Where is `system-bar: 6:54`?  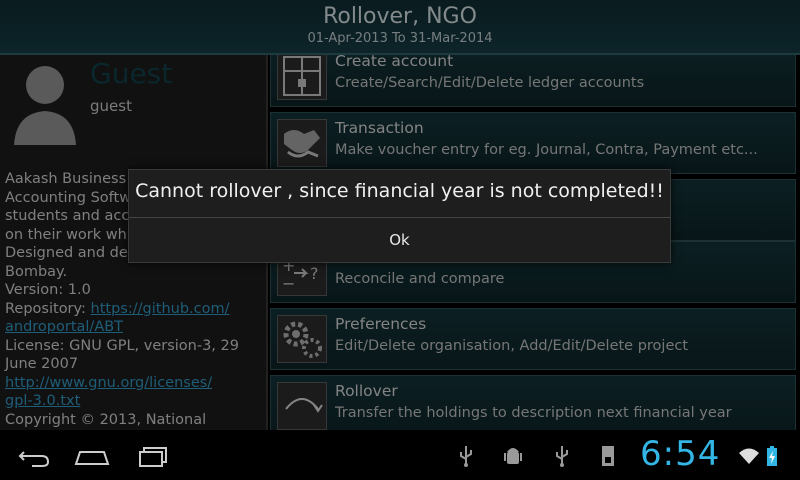
system-bar: 6:54 is located at coordinates (400, 456).